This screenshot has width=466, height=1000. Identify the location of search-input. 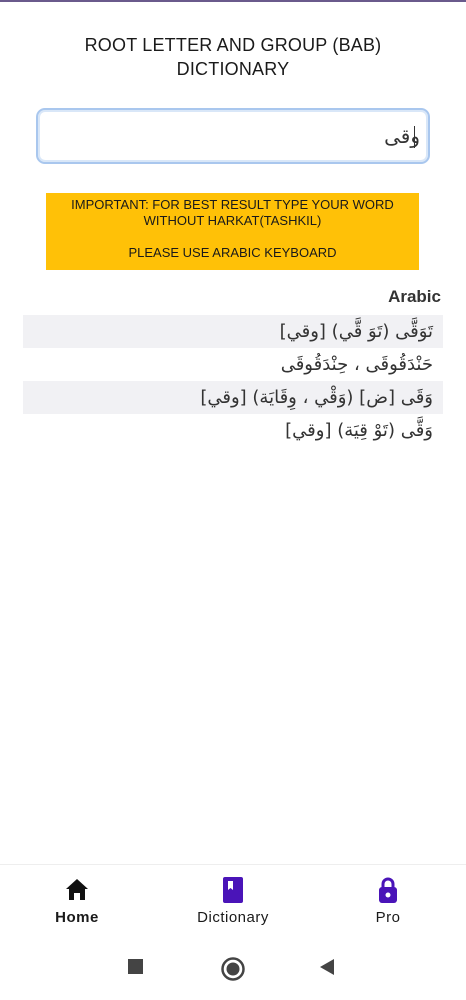
(236, 136).